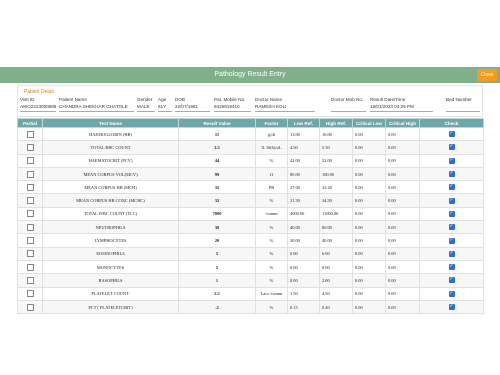  I want to click on result-value-cell: 99, so click(217, 174).